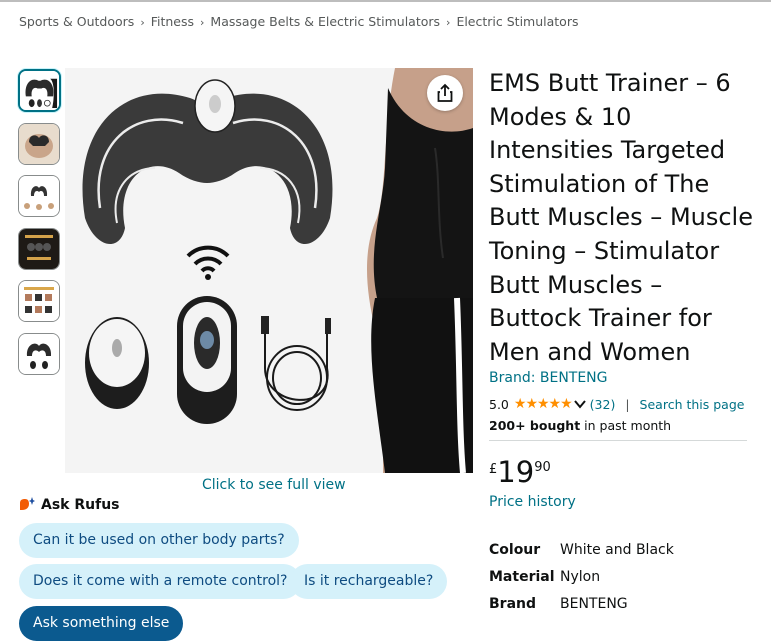 The width and height of the screenshot is (771, 641). I want to click on rufus-suggestion-chip: Is it rechargeable?, so click(369, 581).